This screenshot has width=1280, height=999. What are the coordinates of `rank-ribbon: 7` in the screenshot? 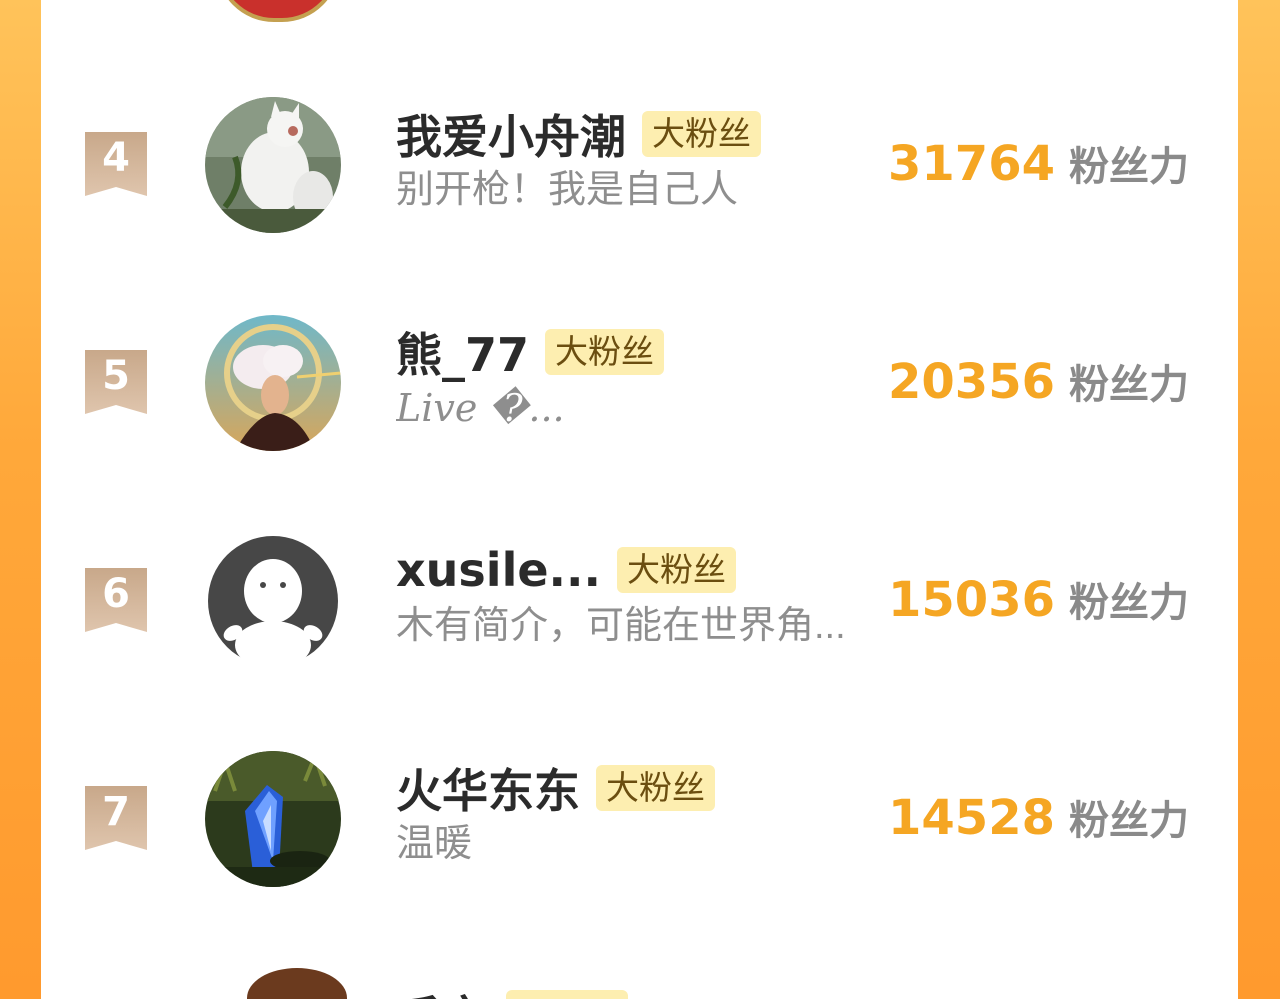 It's located at (116, 818).